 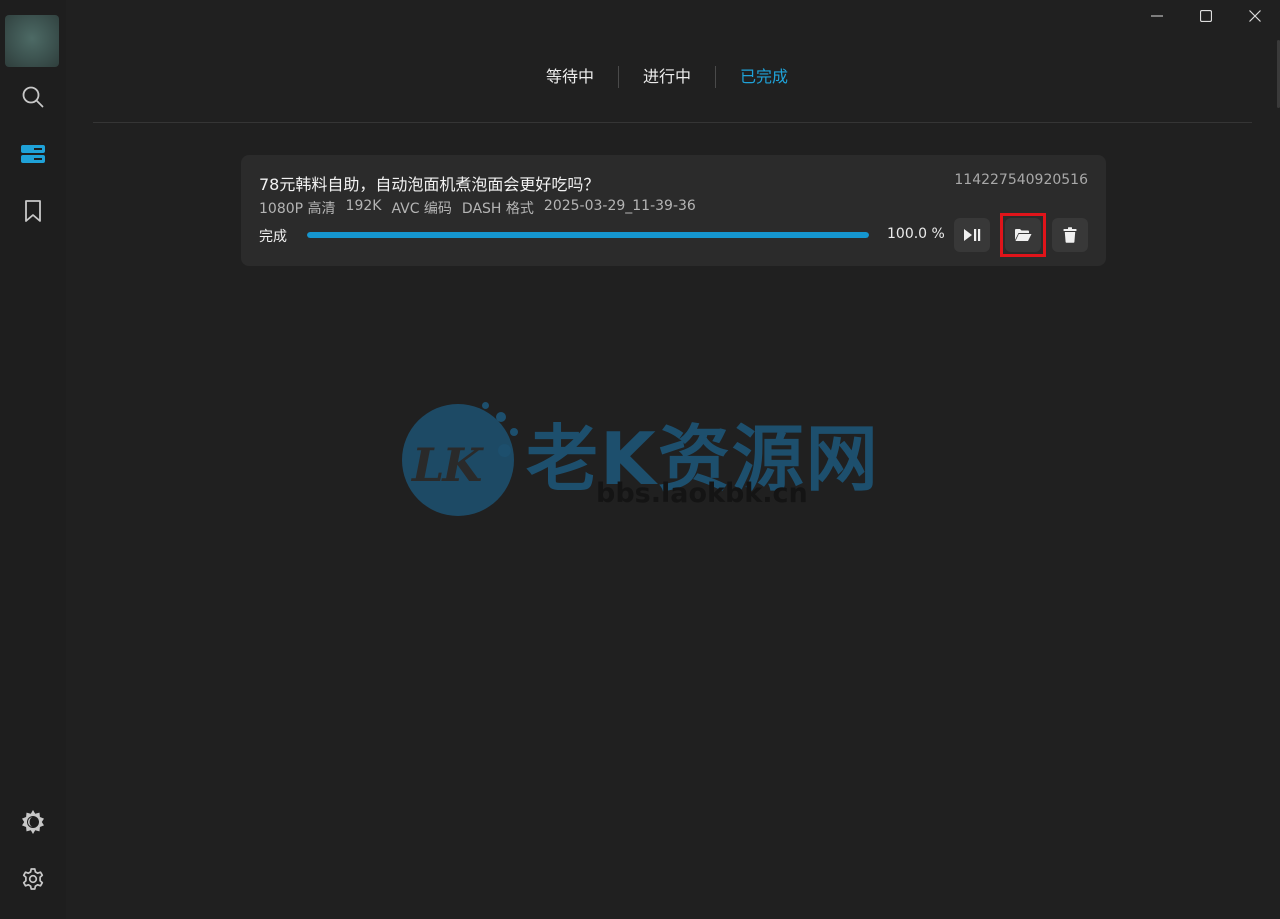 What do you see at coordinates (916, 234) in the screenshot?
I see `progress-percent: 100.0 %` at bounding box center [916, 234].